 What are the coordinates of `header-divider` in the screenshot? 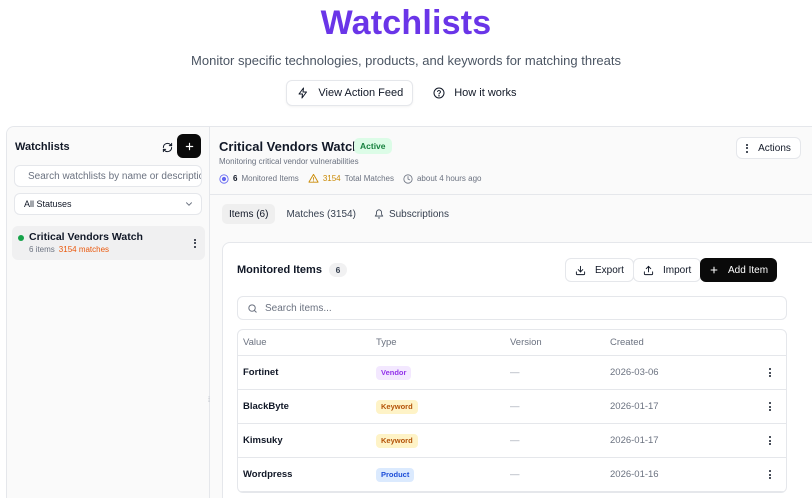 It's located at (511, 194).